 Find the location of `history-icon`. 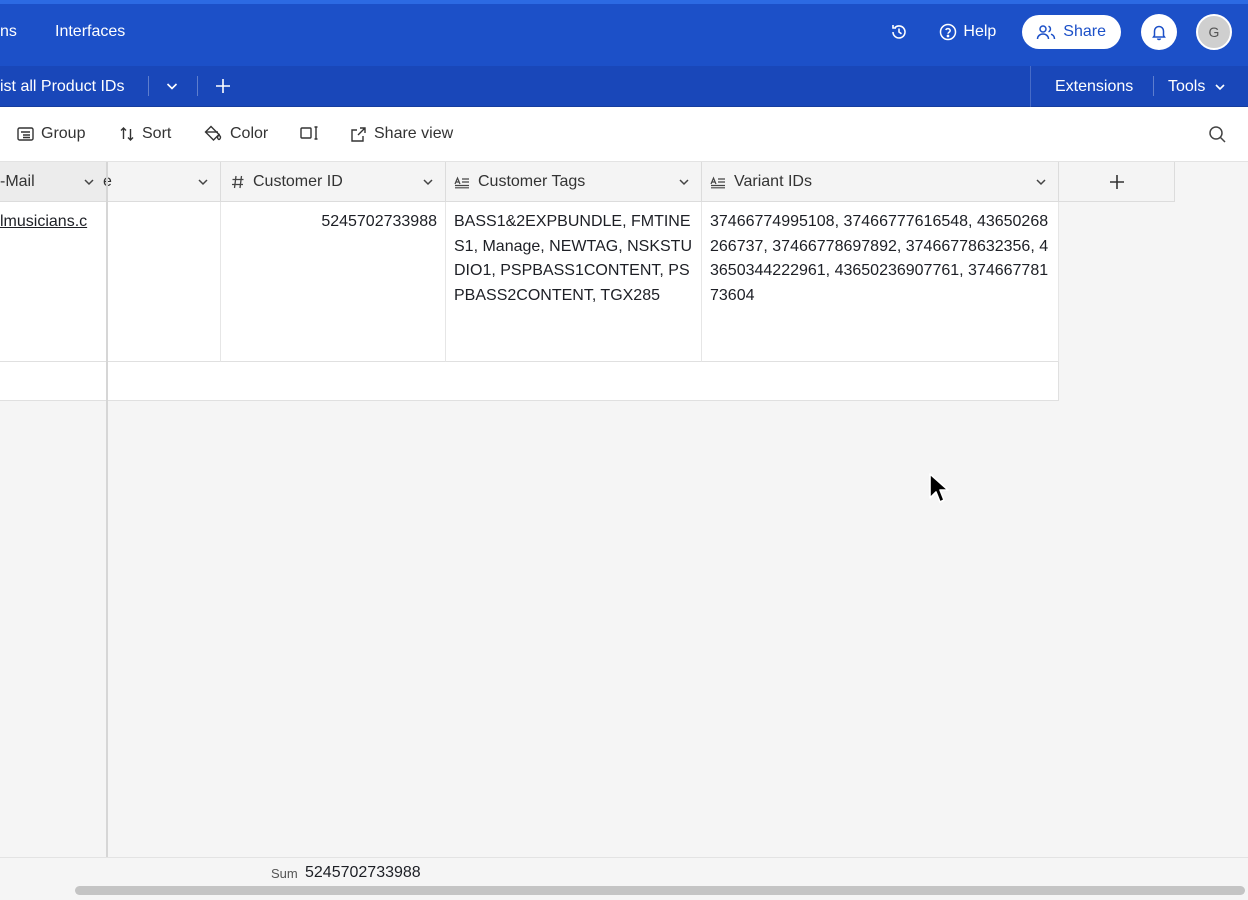

history-icon is located at coordinates (899, 32).